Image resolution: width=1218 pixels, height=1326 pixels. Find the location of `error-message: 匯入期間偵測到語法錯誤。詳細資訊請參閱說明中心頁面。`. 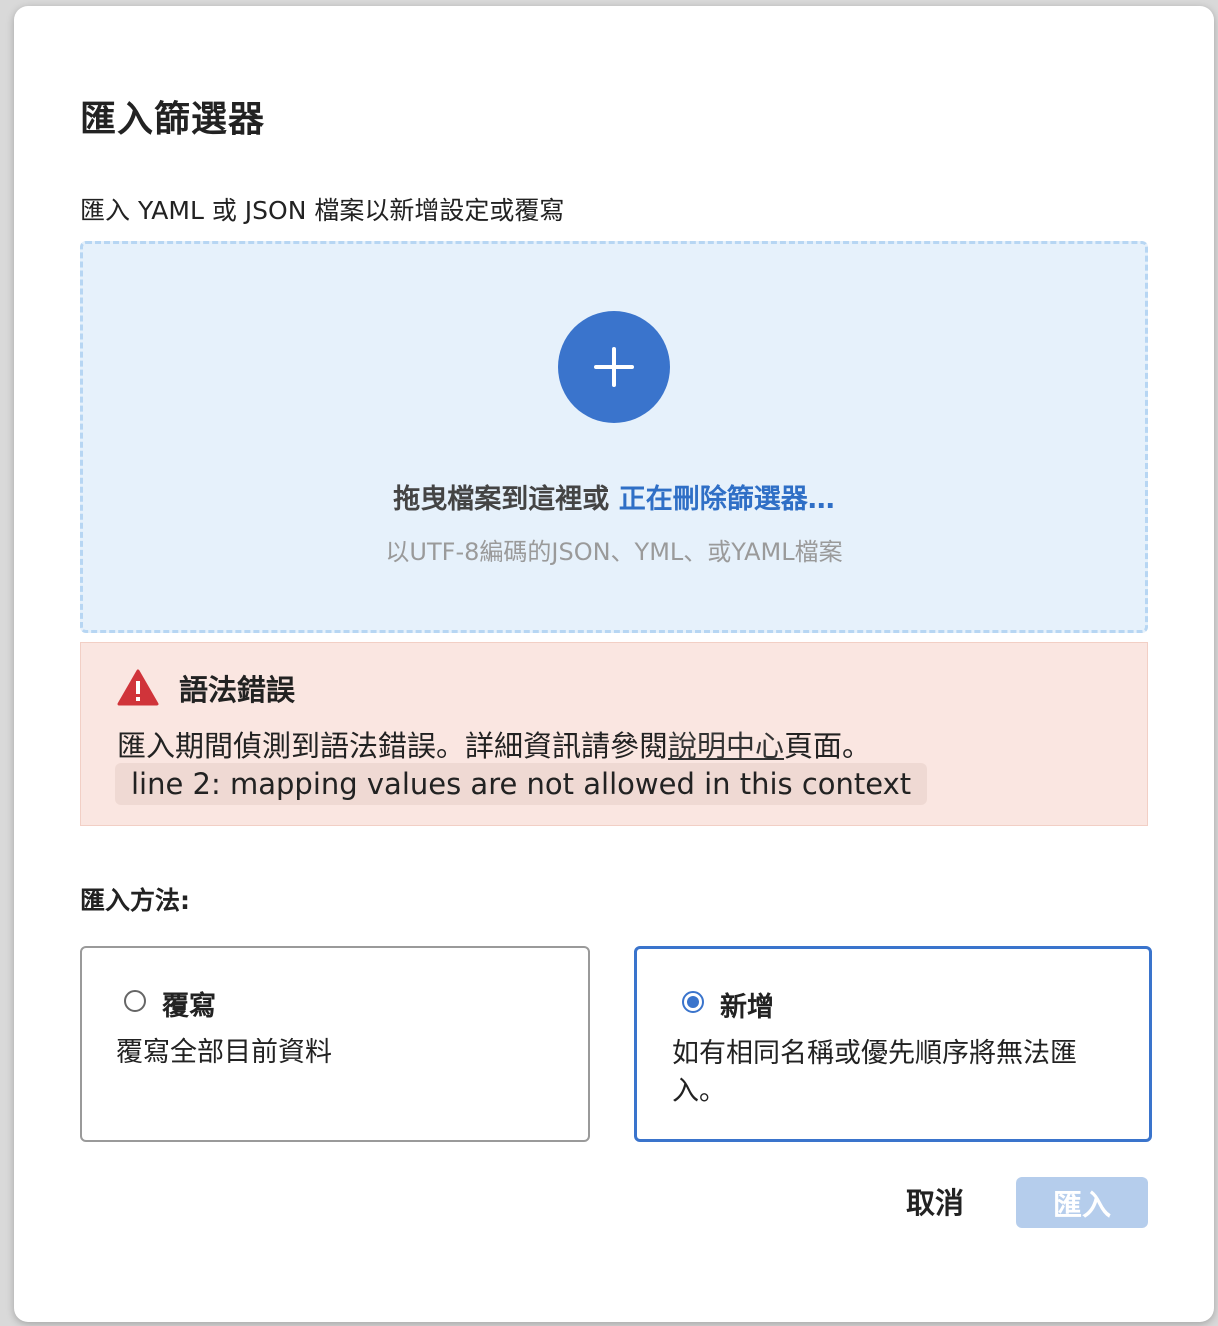

error-message: 匯入期間偵測到語法錯誤。詳細資訊請參閱說明中心頁面。 is located at coordinates (494, 744).